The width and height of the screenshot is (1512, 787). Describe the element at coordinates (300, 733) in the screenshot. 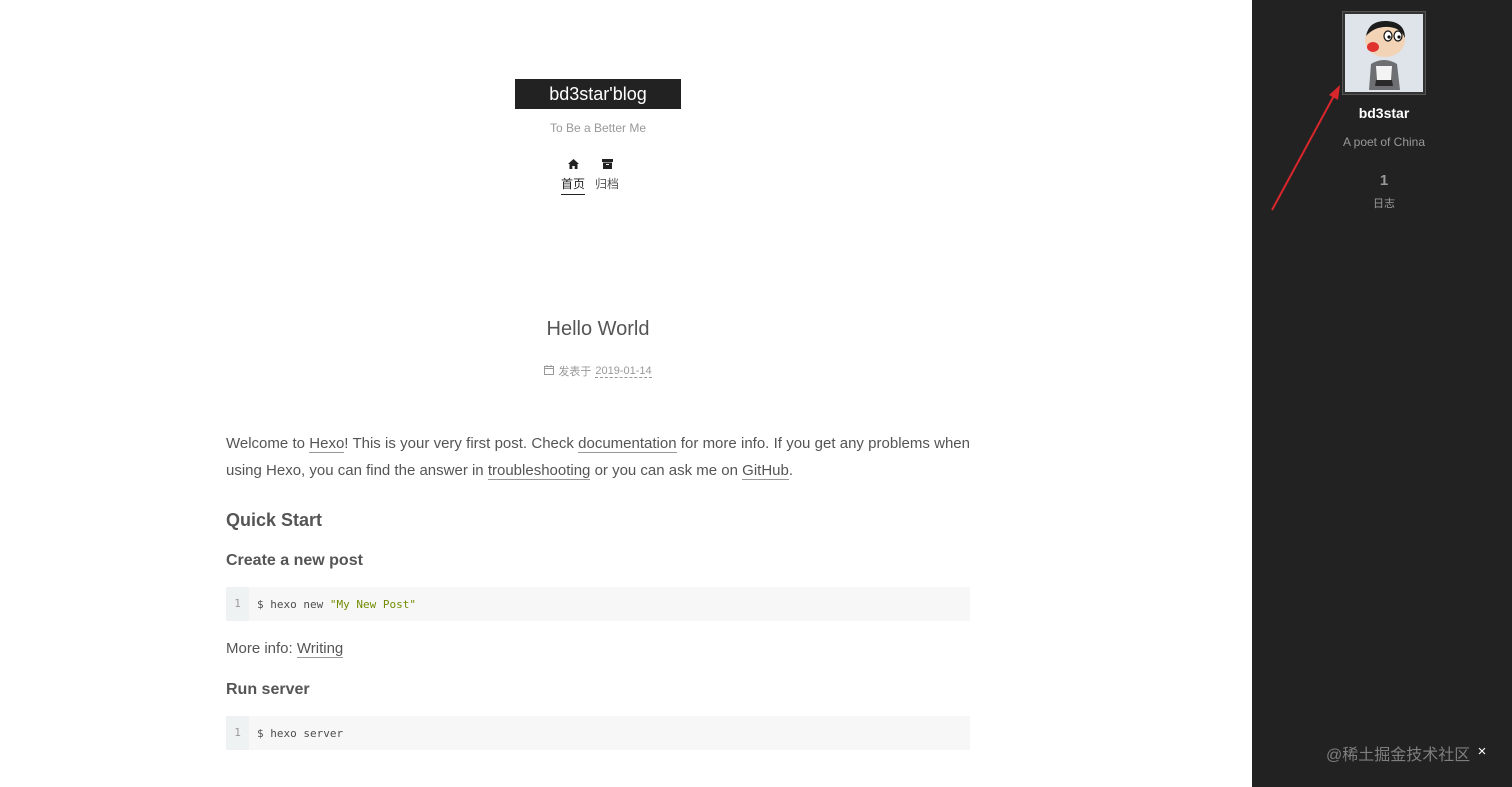

I see `code-line: $ hexo server` at that location.